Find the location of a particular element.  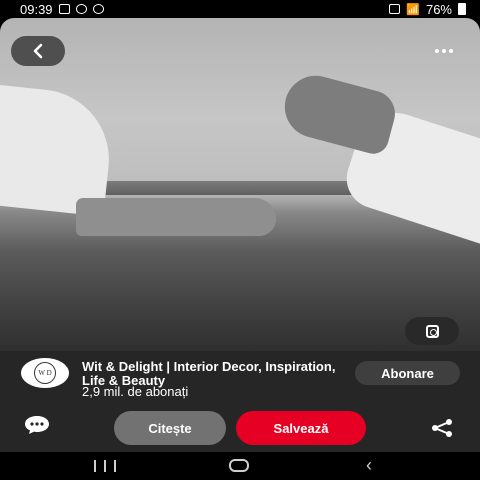

read-button: Citește is located at coordinates (170, 428).